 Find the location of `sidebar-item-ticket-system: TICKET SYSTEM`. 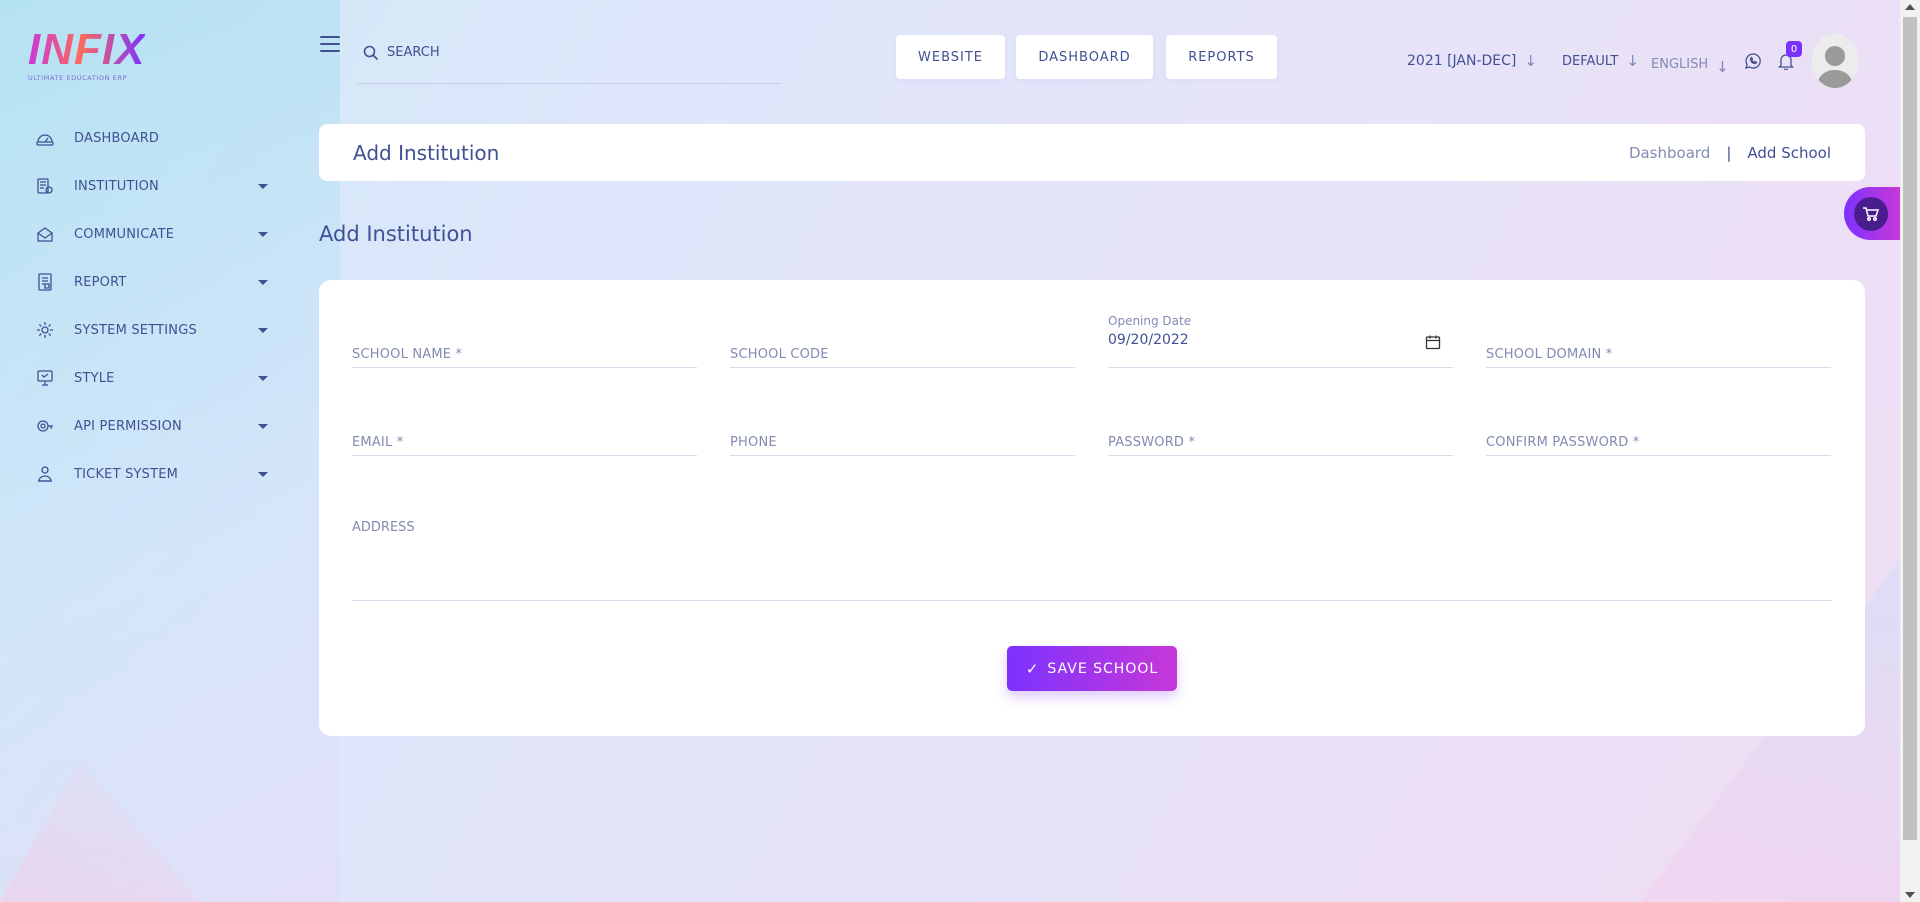

sidebar-item-ticket-system: TICKET SYSTEM is located at coordinates (154, 474).